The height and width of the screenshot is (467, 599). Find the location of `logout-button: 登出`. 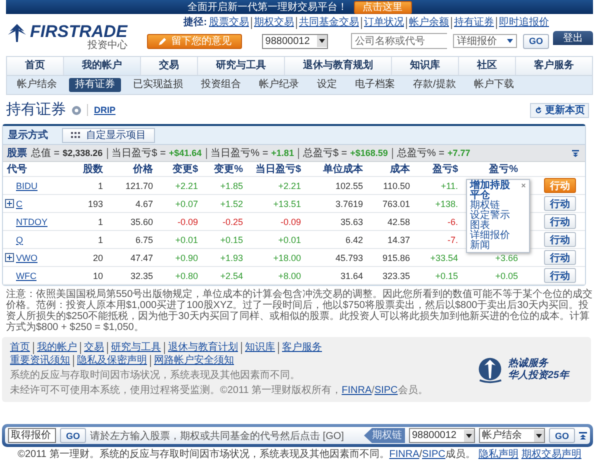

logout-button: 登出 is located at coordinates (573, 38).